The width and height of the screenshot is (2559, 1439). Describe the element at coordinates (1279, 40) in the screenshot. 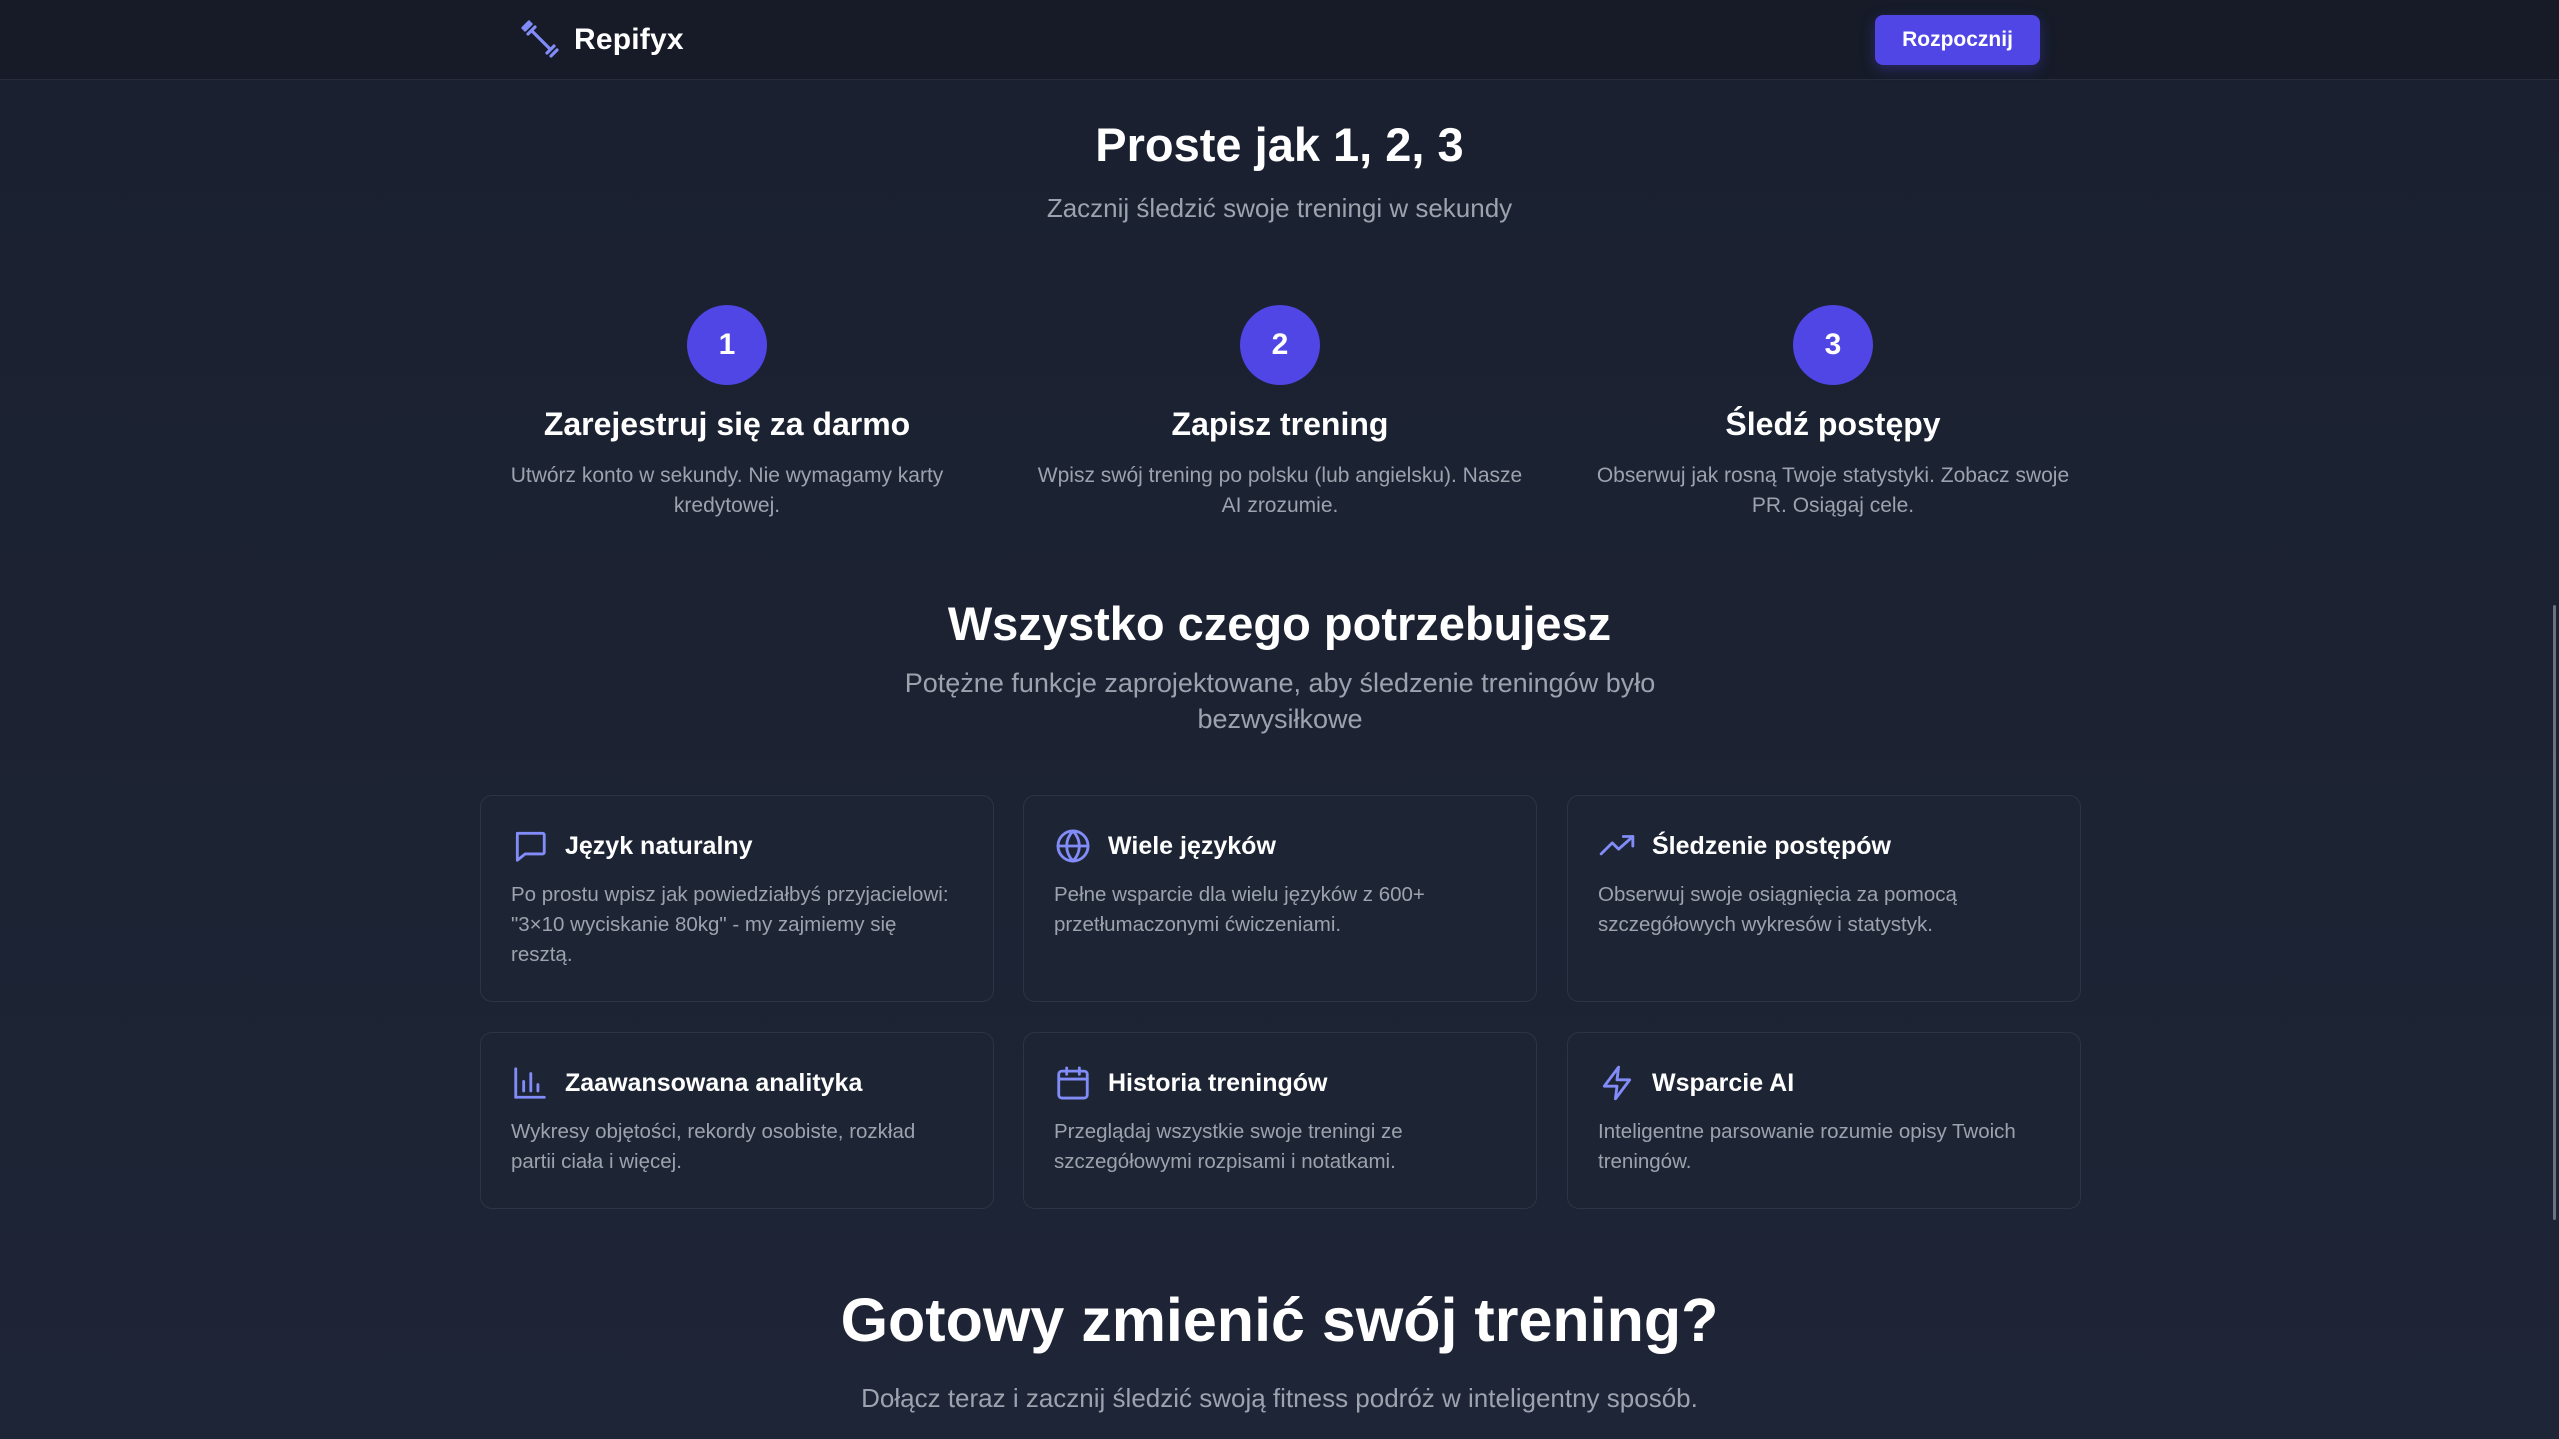

I see `navbar: Repifyx Rozpocznij` at that location.